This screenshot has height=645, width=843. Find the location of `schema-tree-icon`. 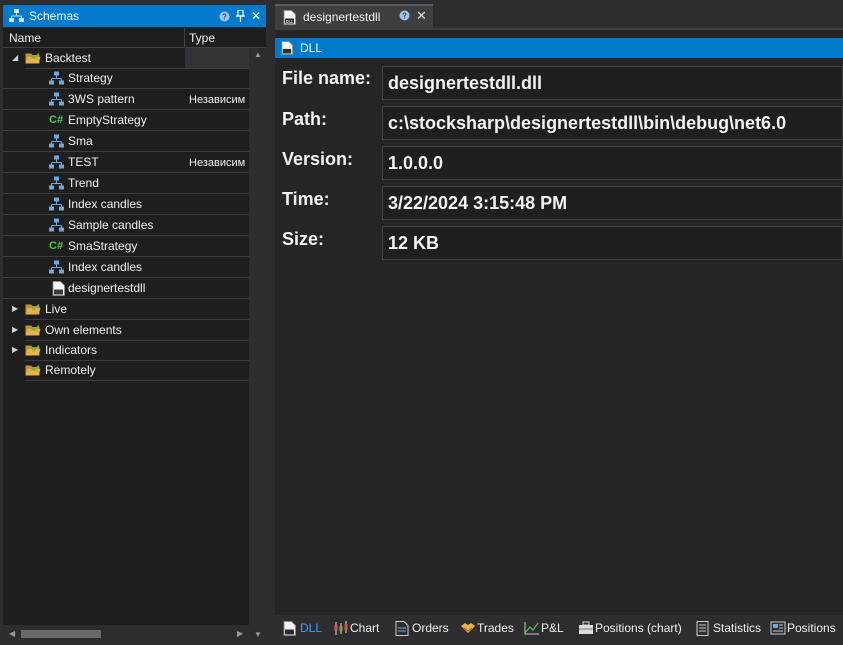

schema-tree-icon is located at coordinates (16, 15).